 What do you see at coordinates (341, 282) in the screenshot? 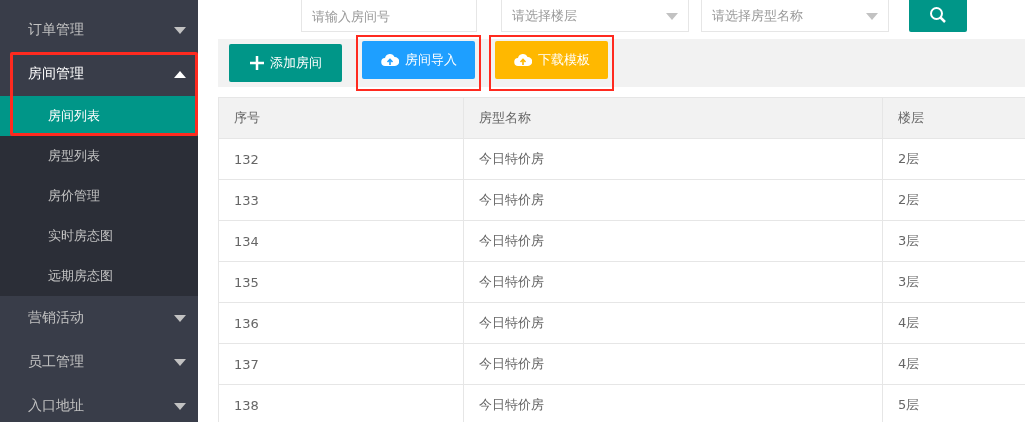
I see `table-cell: 135` at bounding box center [341, 282].